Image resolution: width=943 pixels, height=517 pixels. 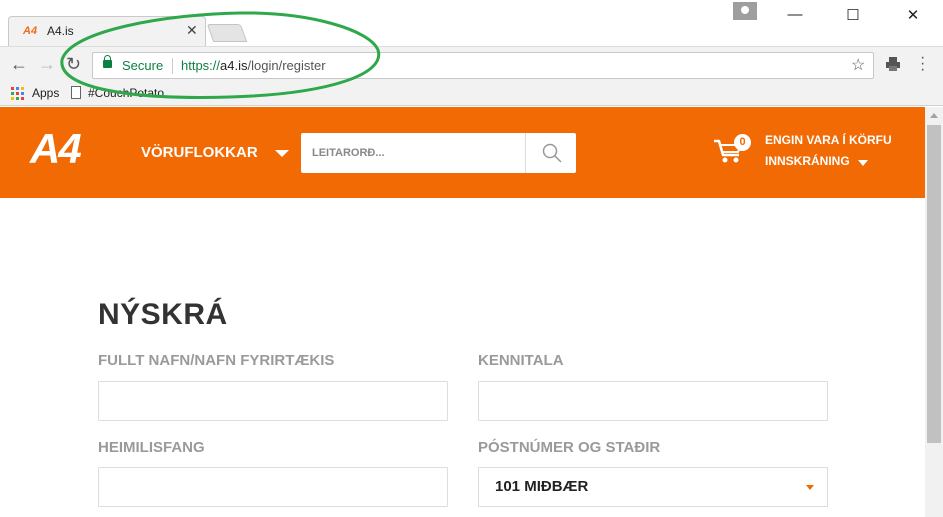 I want to click on minimize-button: —, so click(x=795, y=18).